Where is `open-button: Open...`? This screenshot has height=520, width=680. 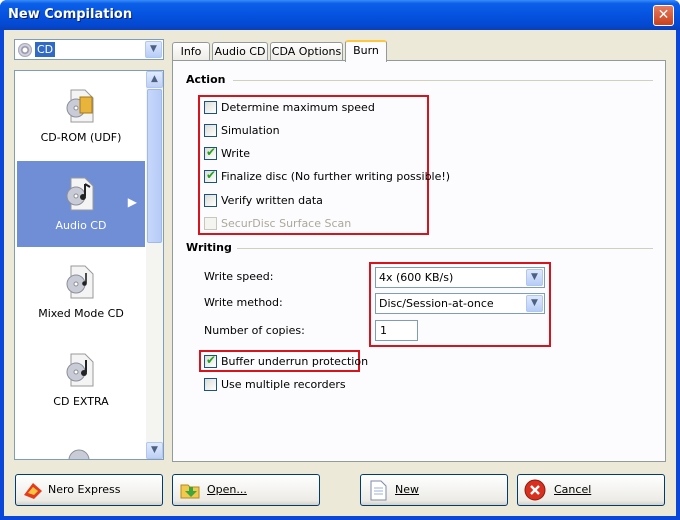 open-button: Open... is located at coordinates (246, 490).